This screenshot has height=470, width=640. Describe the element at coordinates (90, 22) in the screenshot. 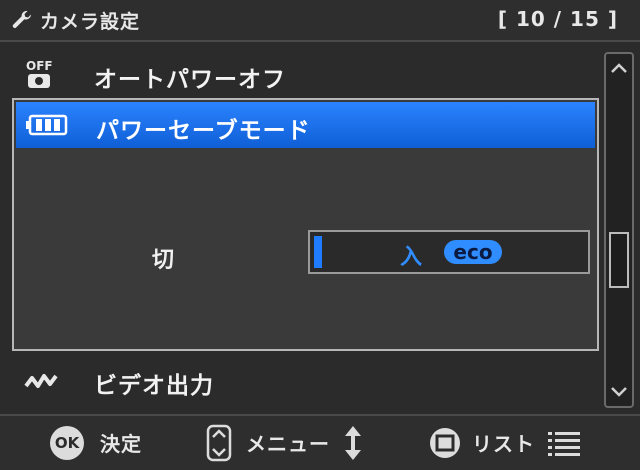

I see `page-title: カメラ設定` at that location.